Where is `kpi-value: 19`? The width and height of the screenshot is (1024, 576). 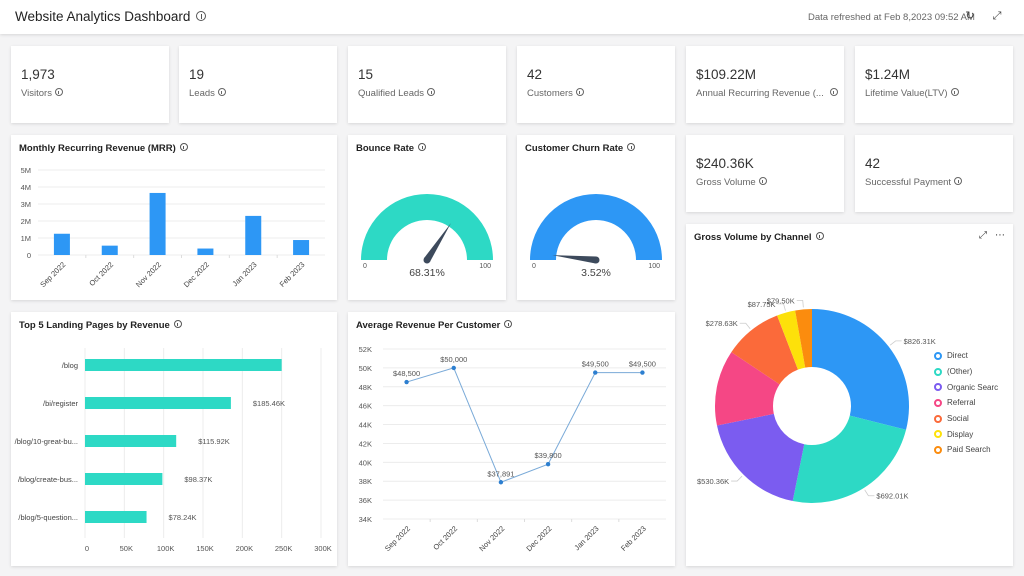 kpi-value: 19 is located at coordinates (197, 74).